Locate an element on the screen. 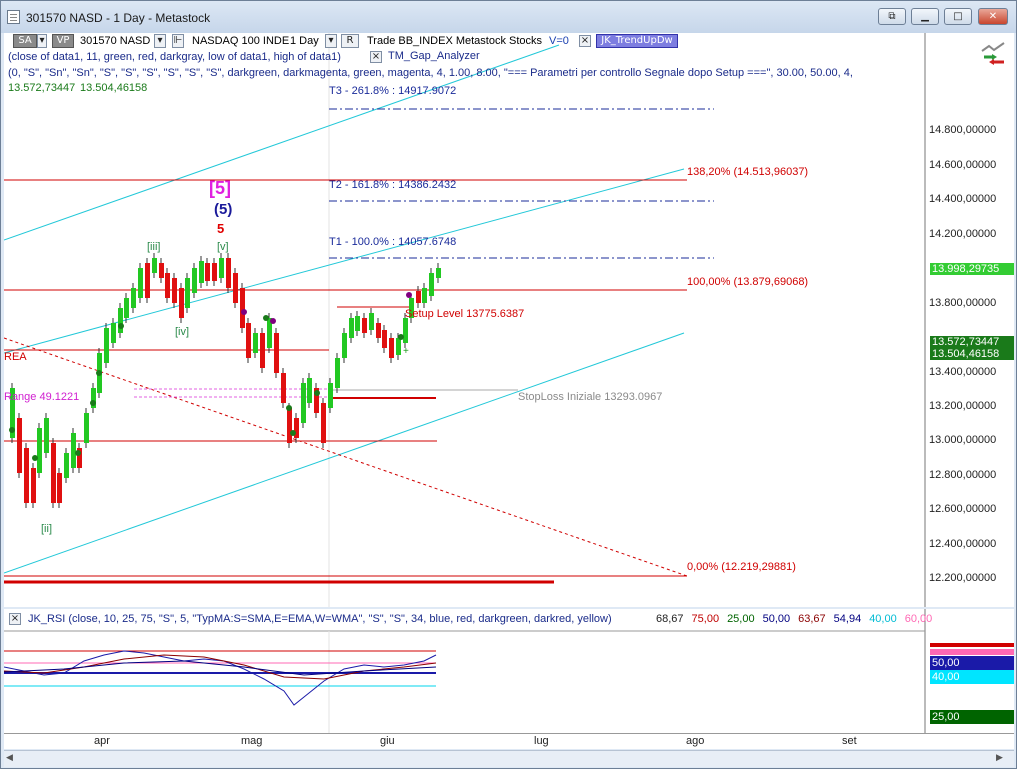 The image size is (1017, 769). target-t1-label: T1 - 100.0% : 14057.6748 is located at coordinates (393, 242).